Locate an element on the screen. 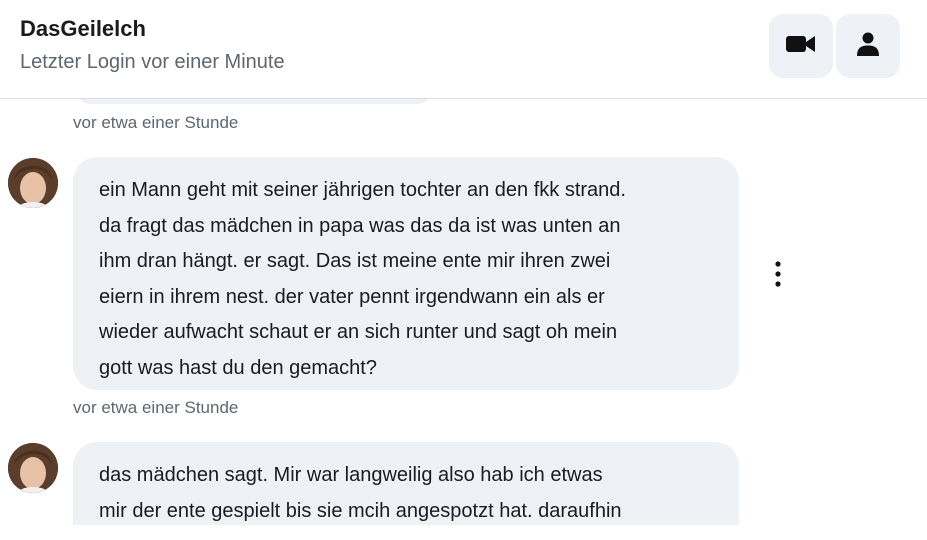 This screenshot has height=540, width=927. video-call-button is located at coordinates (801, 46).